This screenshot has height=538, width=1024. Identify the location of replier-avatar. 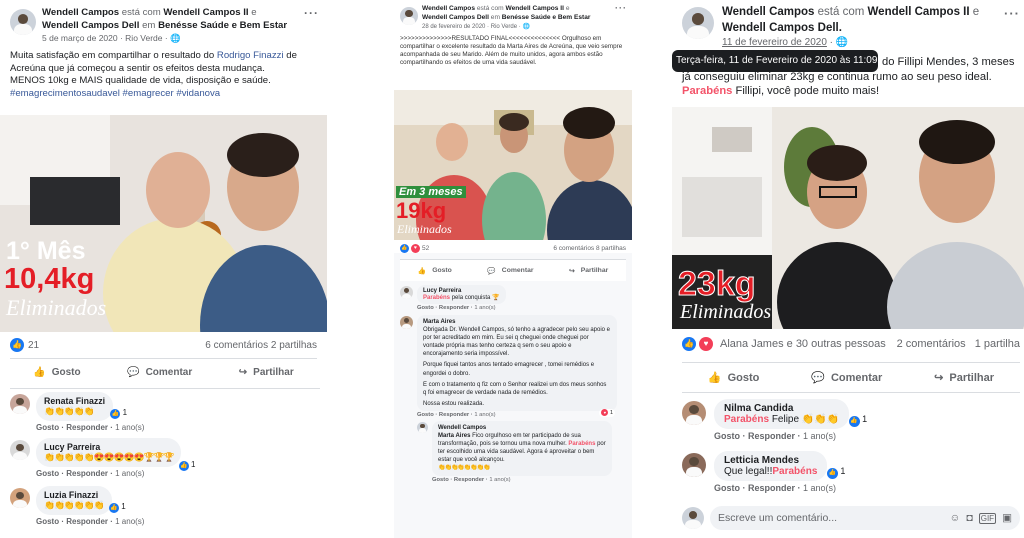
(422, 427).